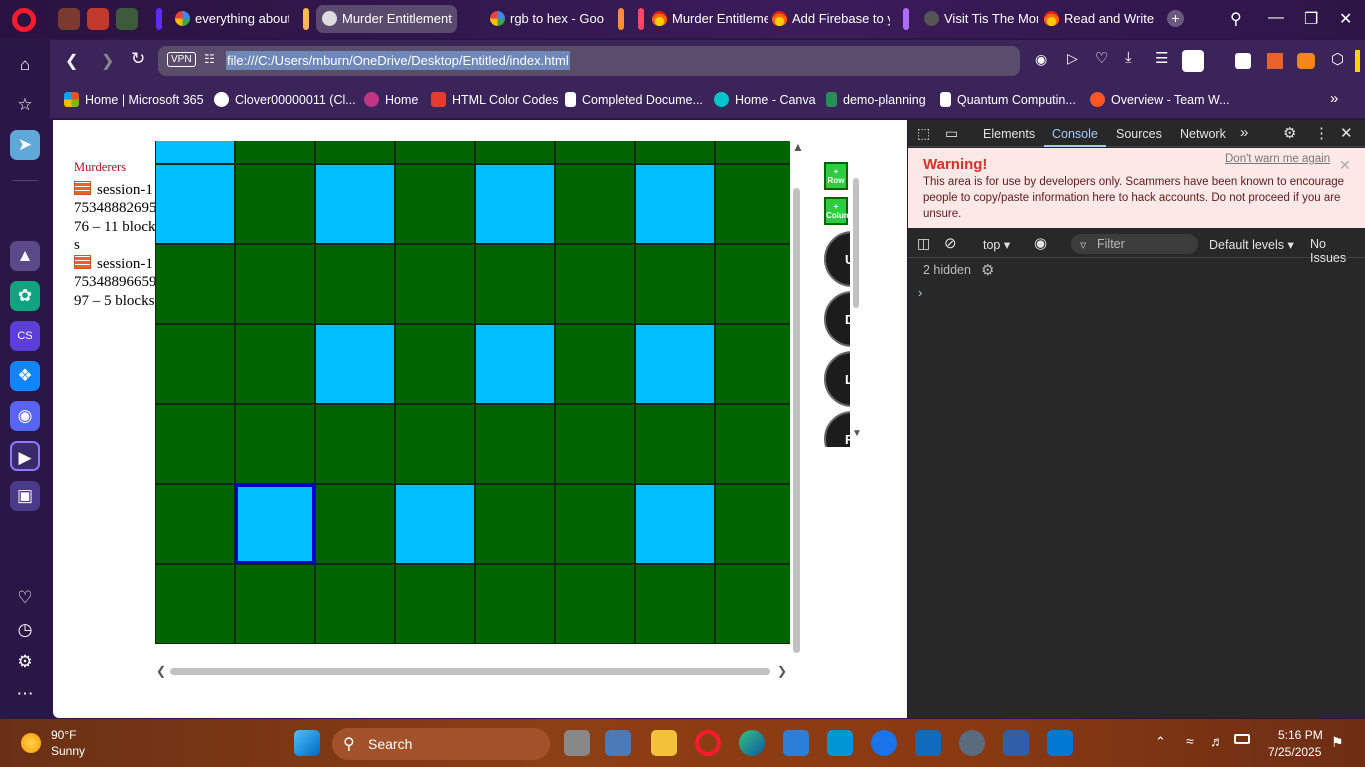  I want to click on reload-button: ↻, so click(138, 59).